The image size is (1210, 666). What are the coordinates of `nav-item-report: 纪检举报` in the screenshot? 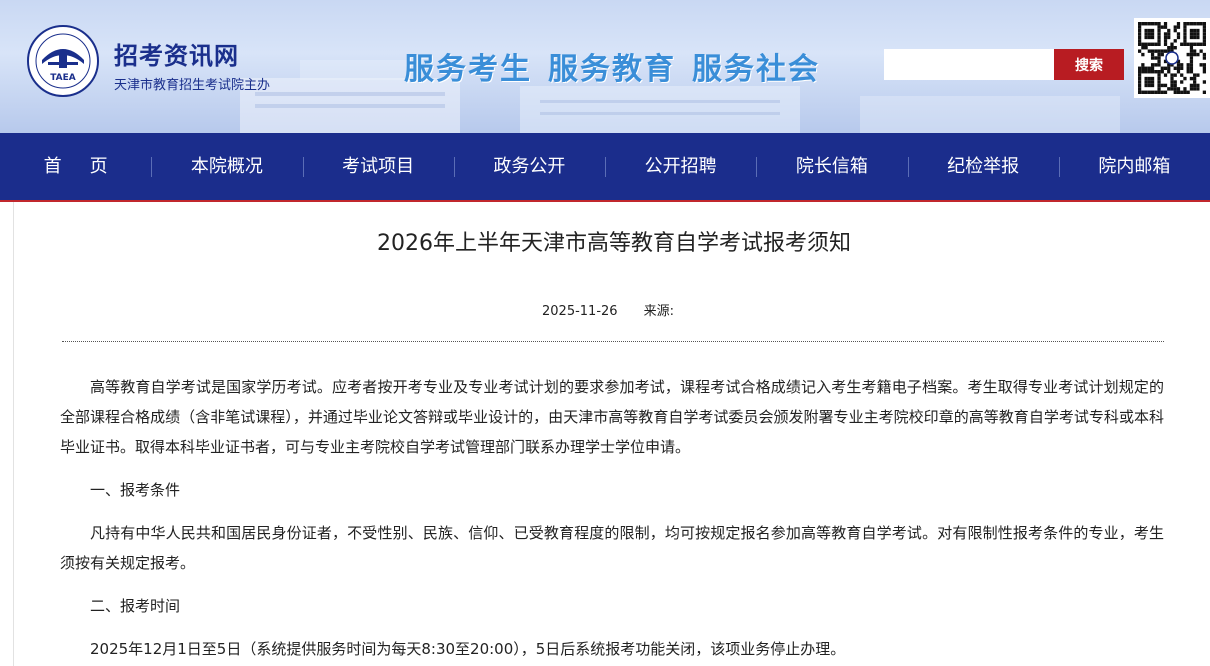 It's located at (983, 166).